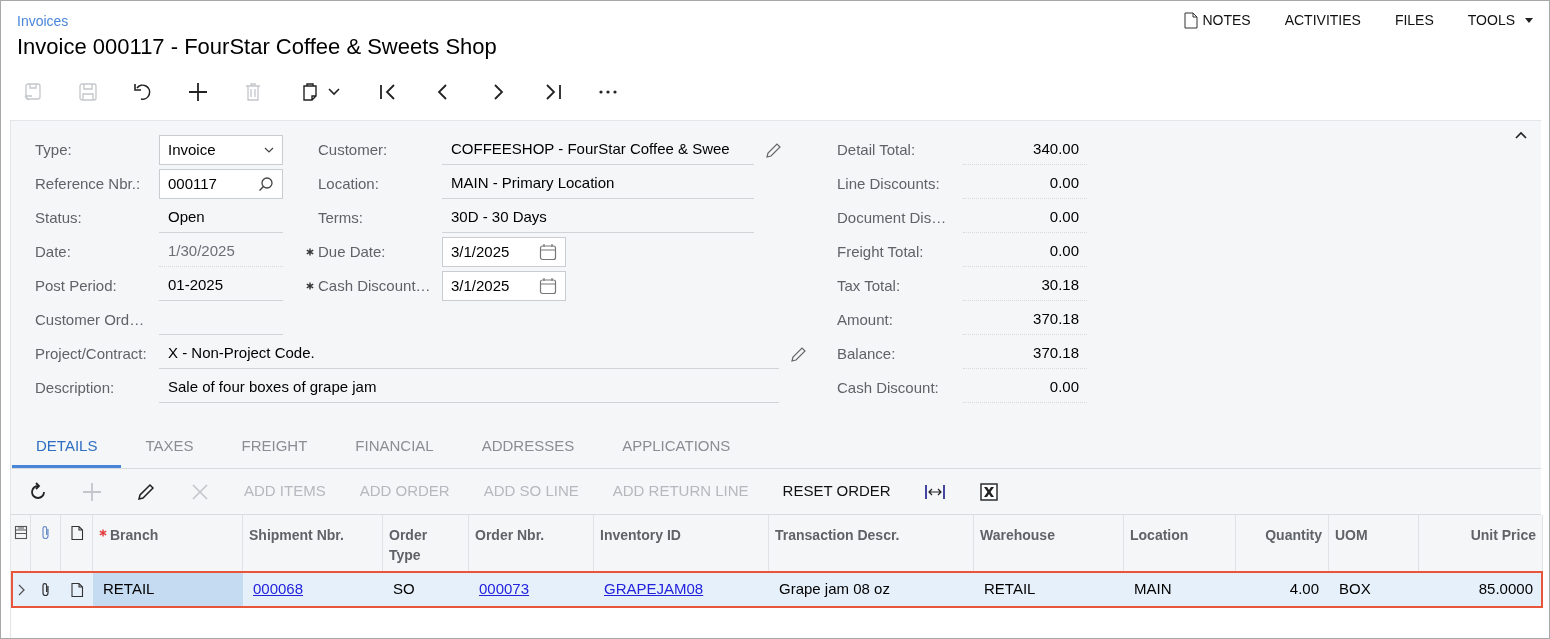 The image size is (1550, 639). Describe the element at coordinates (837, 535) in the screenshot. I see `column-header: Transaction Descr.` at that location.